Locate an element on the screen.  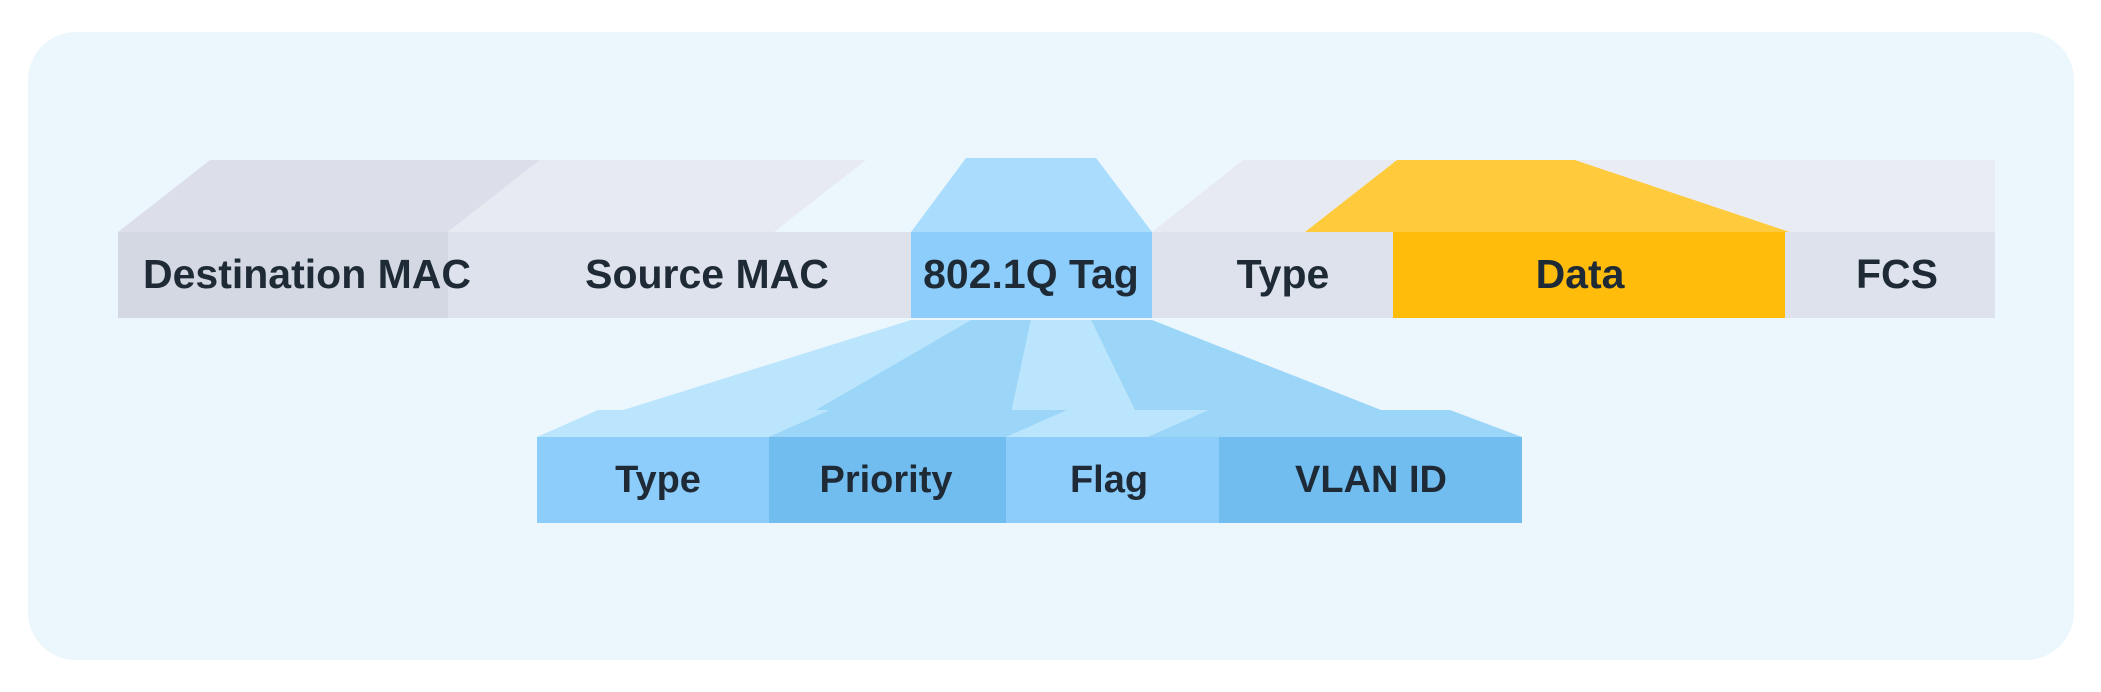
top-face-8021q-tag is located at coordinates (1031, 195).